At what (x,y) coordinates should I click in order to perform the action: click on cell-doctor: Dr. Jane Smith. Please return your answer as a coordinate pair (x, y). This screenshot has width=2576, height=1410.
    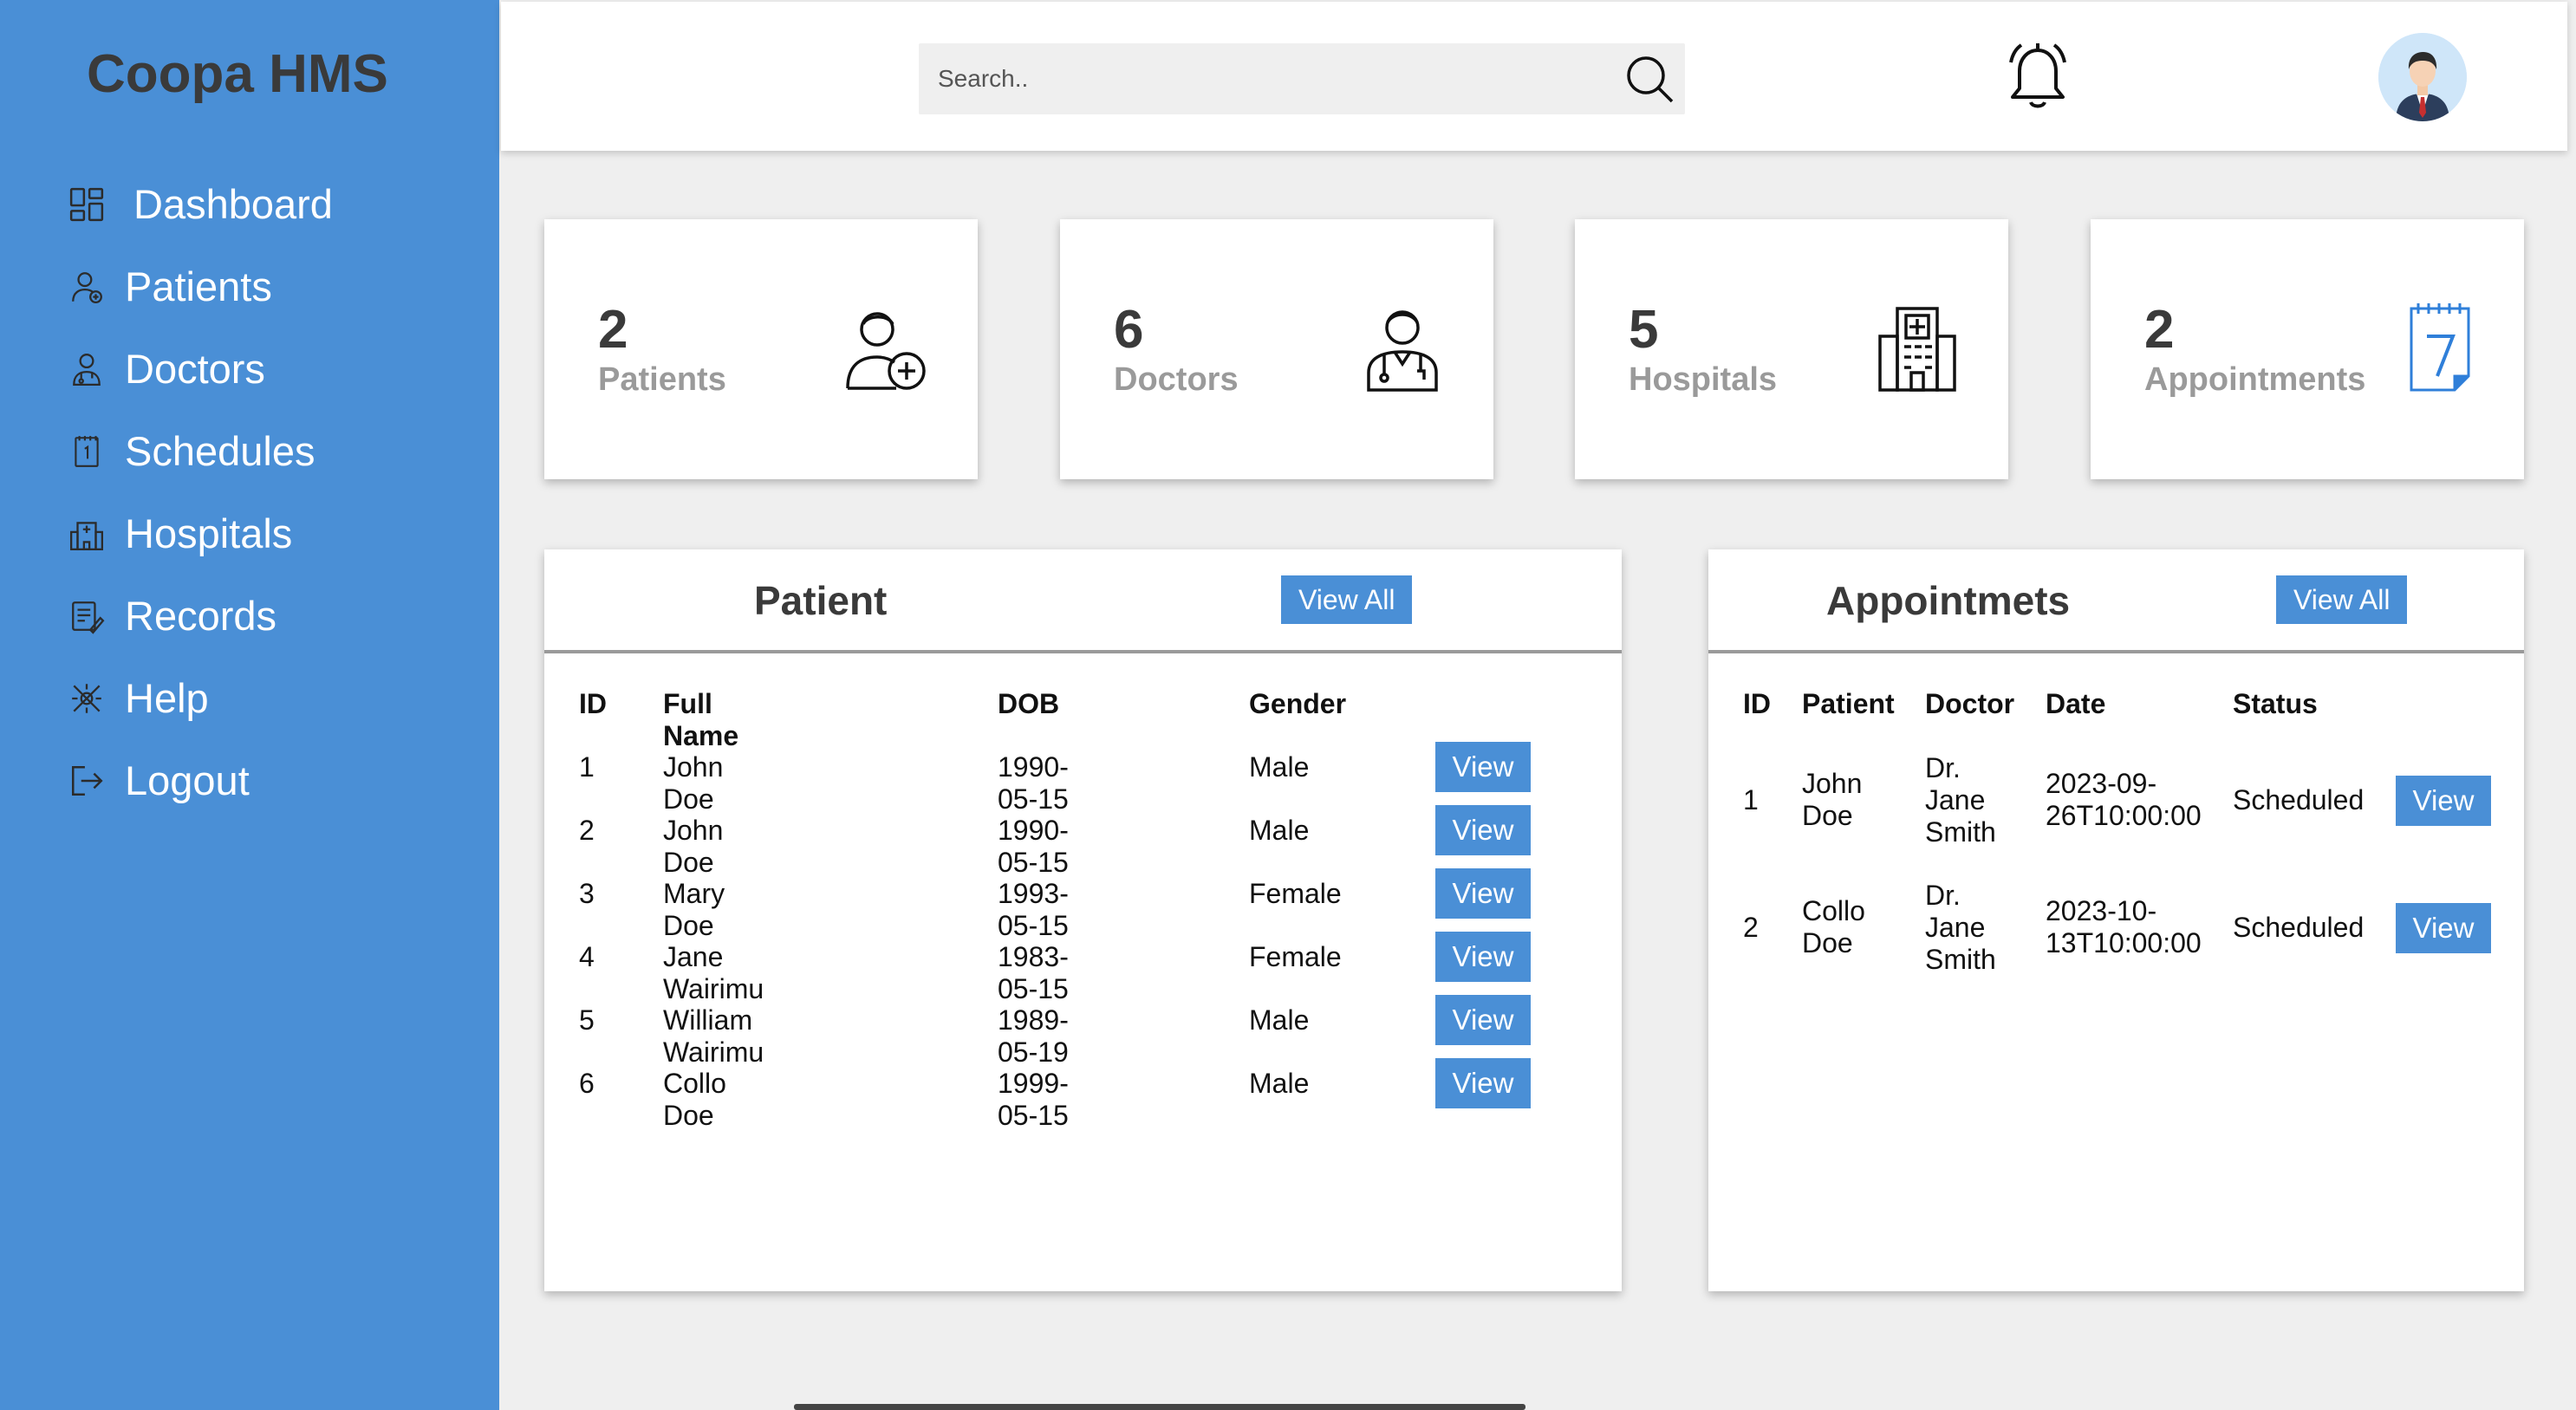
    Looking at the image, I should click on (1961, 800).